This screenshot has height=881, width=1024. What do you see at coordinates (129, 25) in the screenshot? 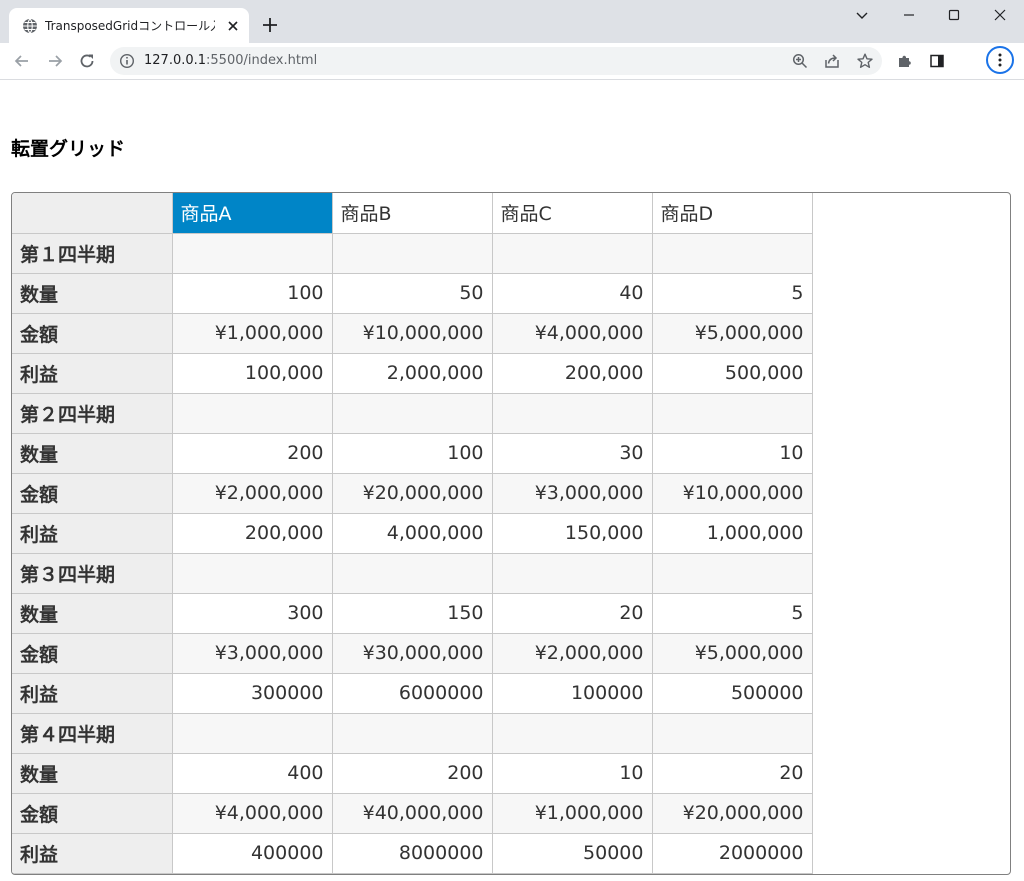
I see `browser-tab: TransposedGridコントロール入門` at bounding box center [129, 25].